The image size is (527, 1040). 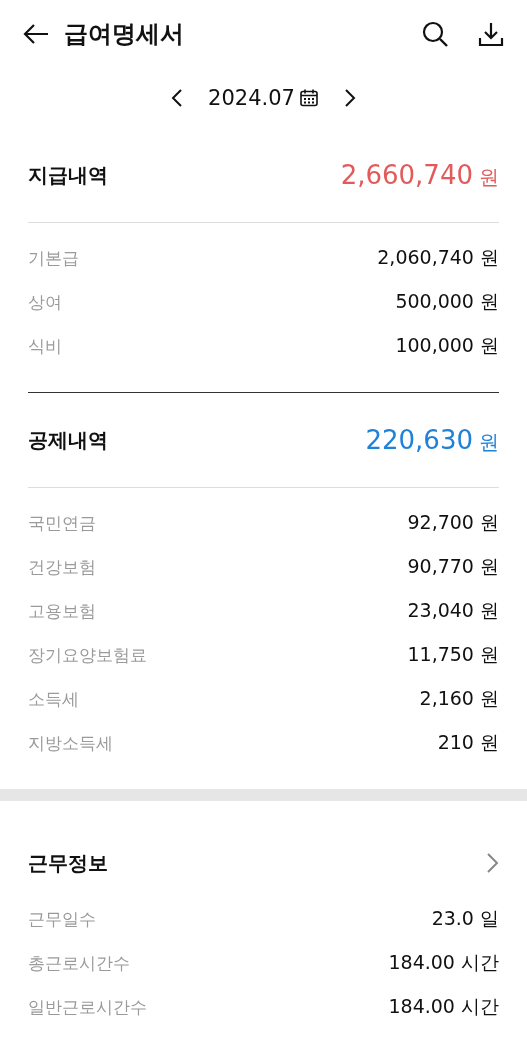 I want to click on item-label: 상여, so click(x=45, y=302).